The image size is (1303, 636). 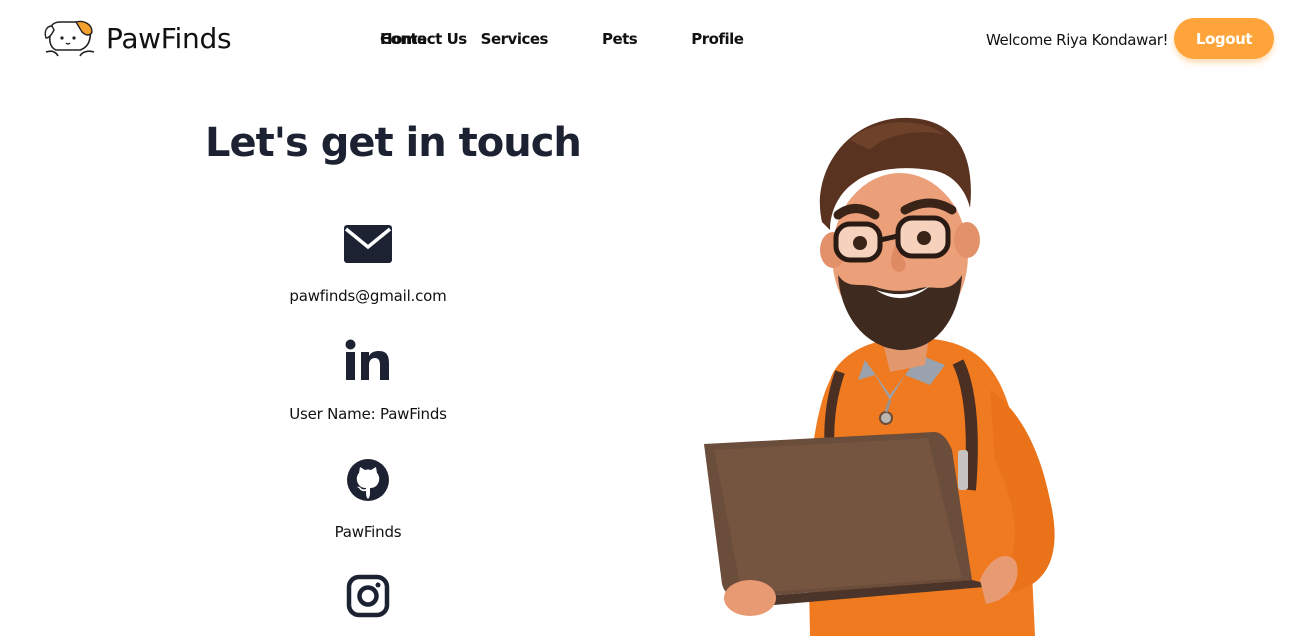 What do you see at coordinates (1077, 40) in the screenshot?
I see `welcome-message: Welcome Riya Kondawar!` at bounding box center [1077, 40].